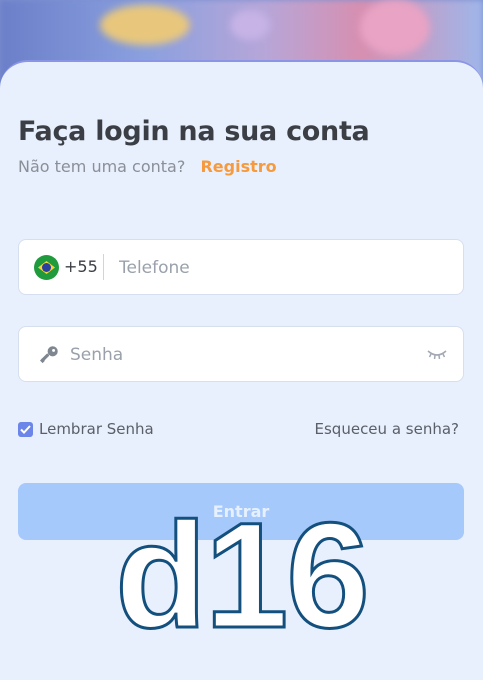  I want to click on phone-field: +55, so click(241, 267).